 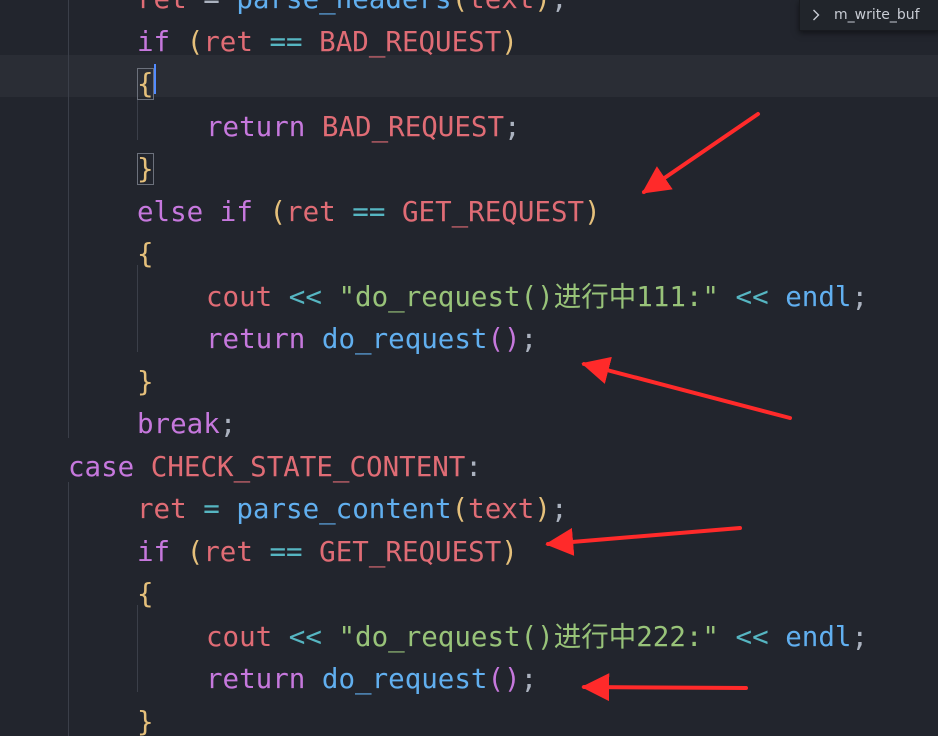 What do you see at coordinates (528, 297) in the screenshot?
I see `code-token: "do_request()进行中111:"` at bounding box center [528, 297].